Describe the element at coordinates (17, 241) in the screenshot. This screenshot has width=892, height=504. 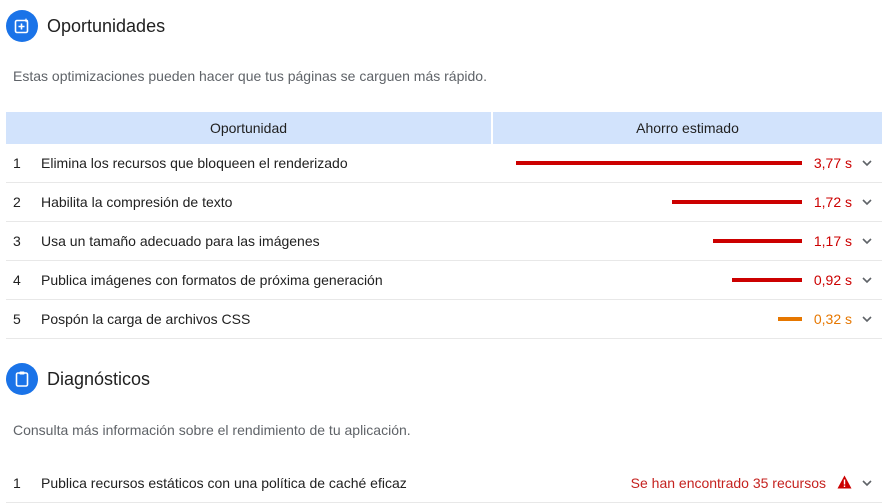
I see `row-number: 3` at that location.